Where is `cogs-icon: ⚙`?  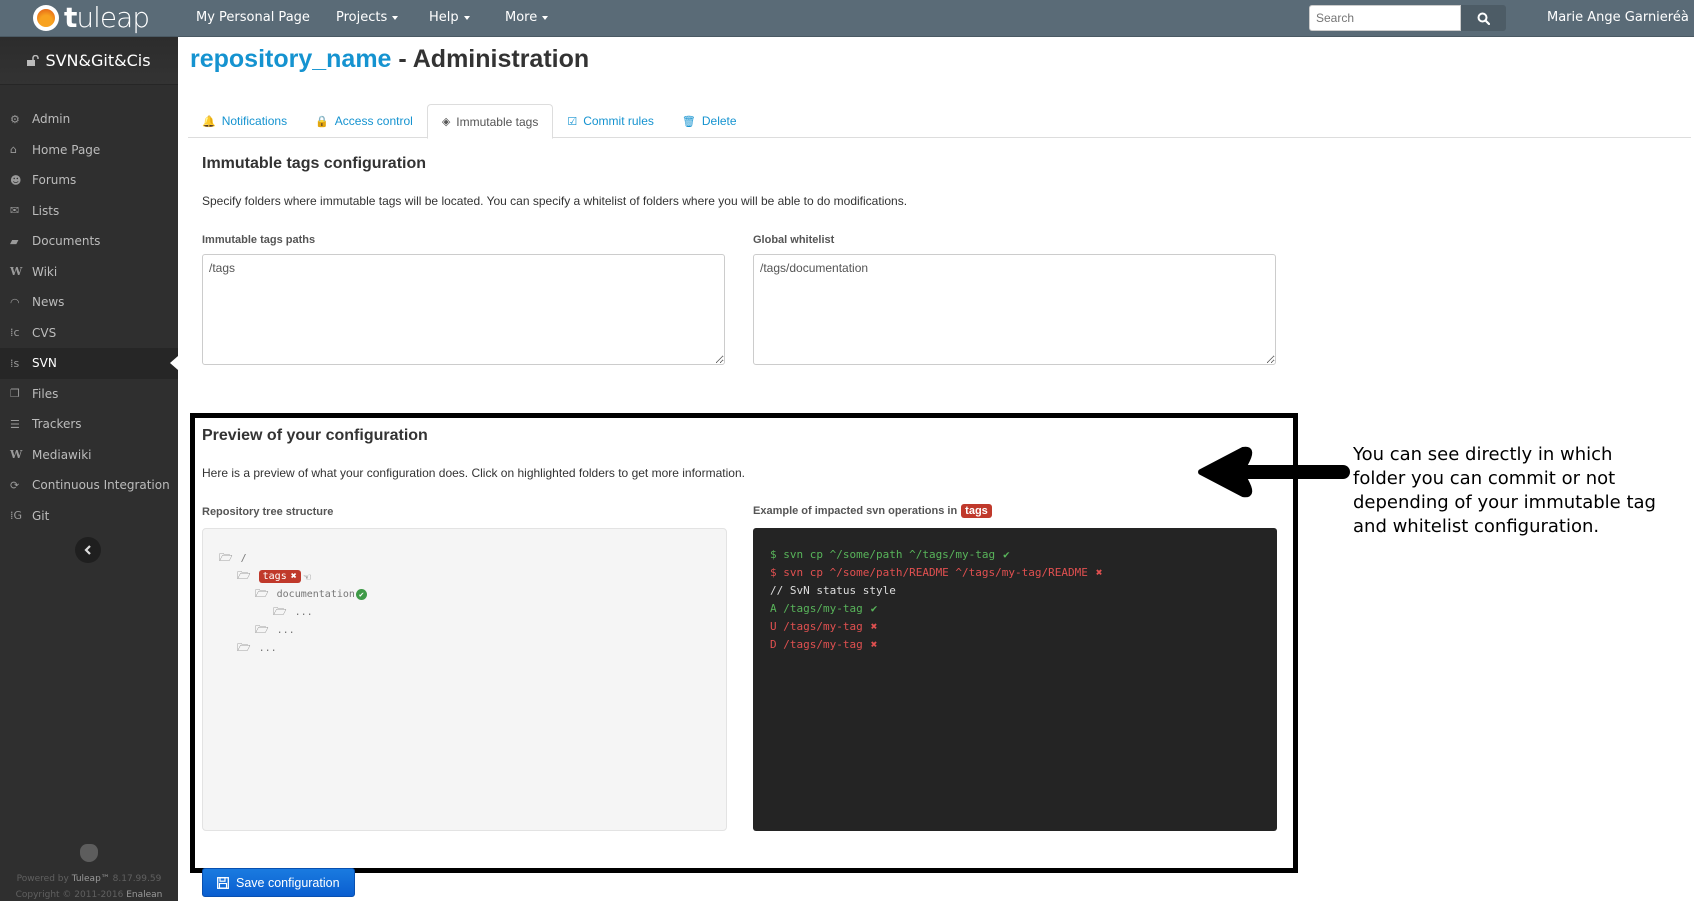 cogs-icon: ⚙ is located at coordinates (15, 119).